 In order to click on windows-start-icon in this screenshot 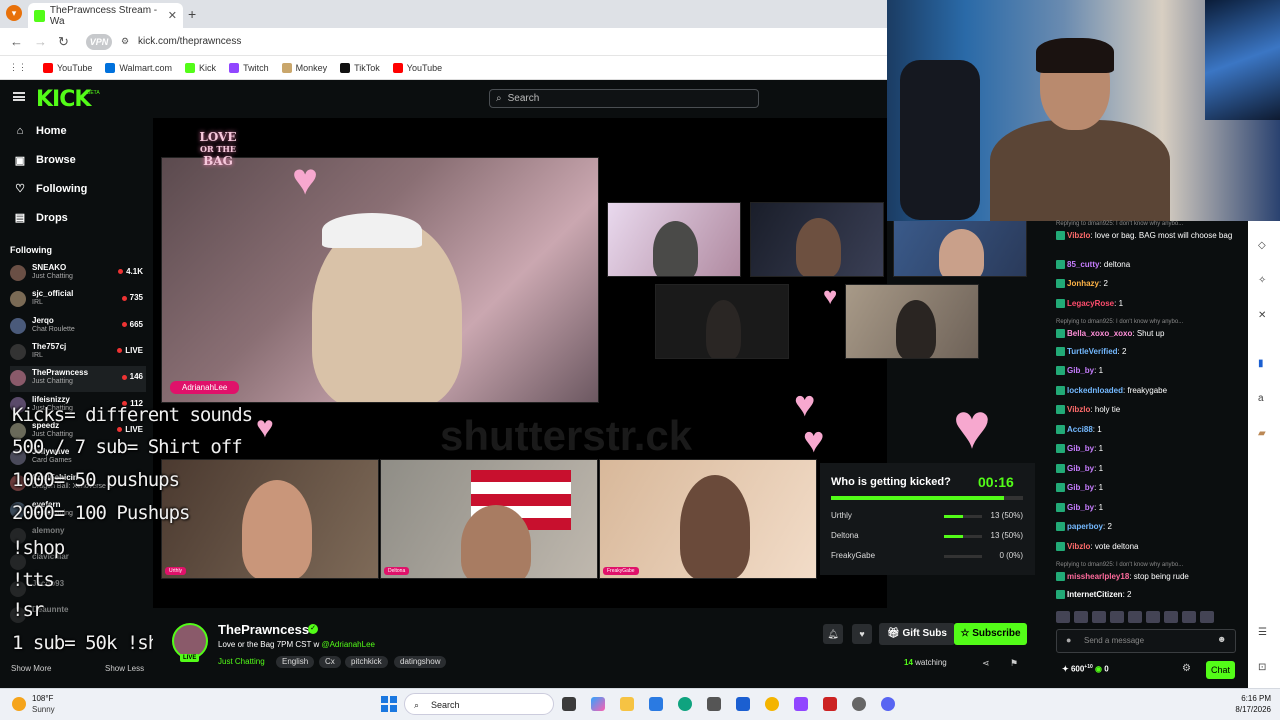, I will do `click(389, 704)`.